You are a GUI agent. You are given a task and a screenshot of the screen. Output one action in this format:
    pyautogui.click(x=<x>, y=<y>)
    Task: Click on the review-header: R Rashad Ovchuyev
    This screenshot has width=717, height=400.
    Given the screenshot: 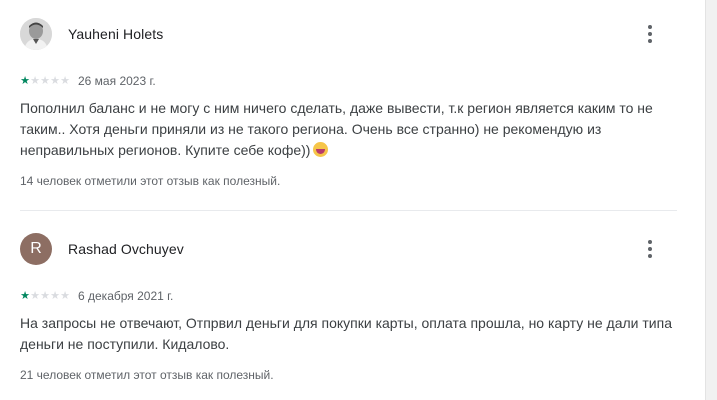 What is the action you would take?
    pyautogui.click(x=350, y=249)
    